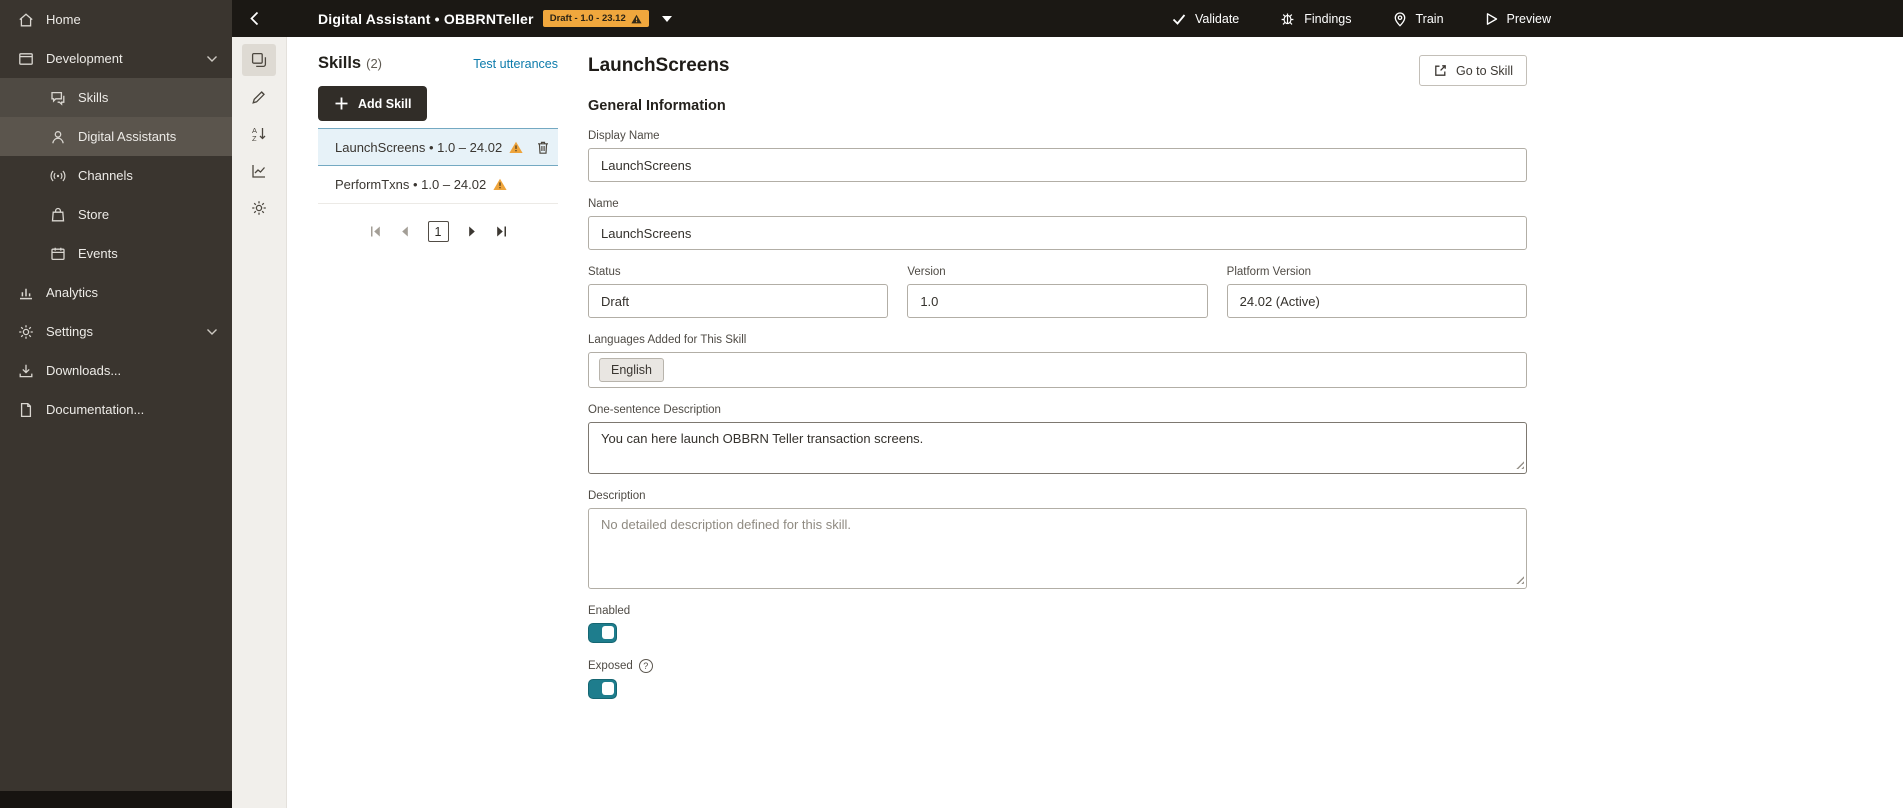 The width and height of the screenshot is (1903, 808). Describe the element at coordinates (26, 371) in the screenshot. I see `download-icon` at that location.